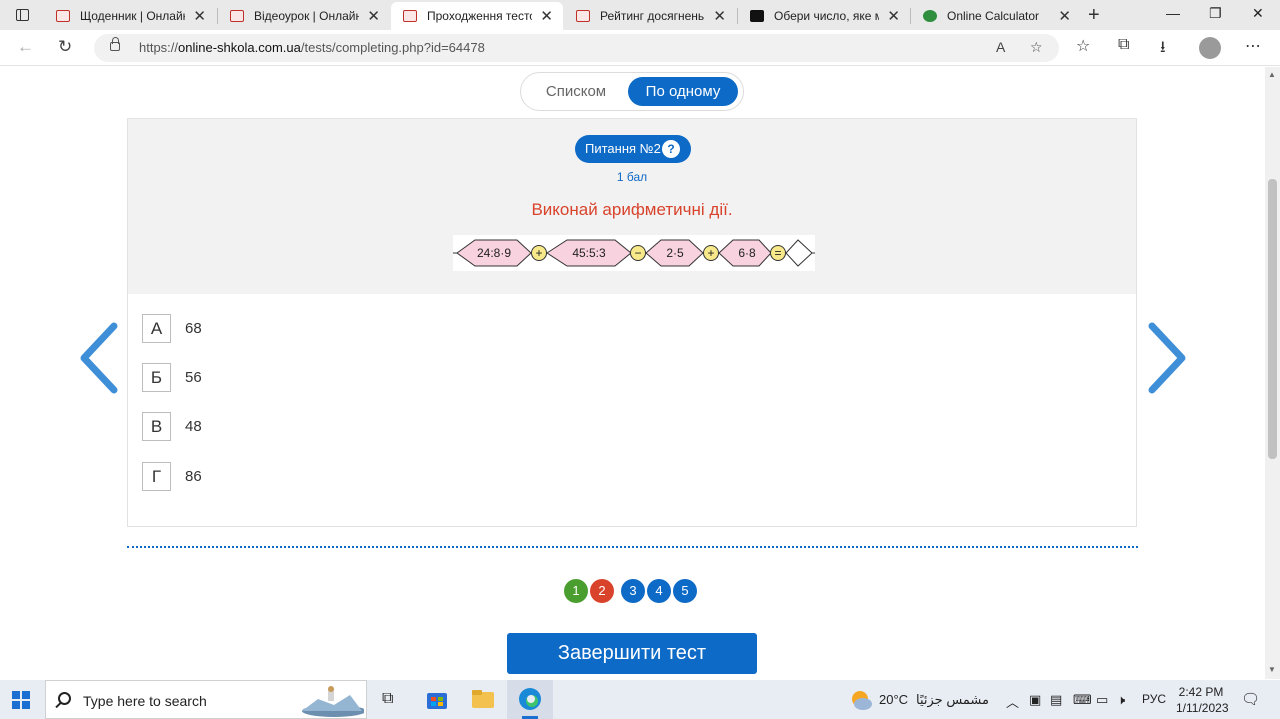 The image size is (1280, 719). Describe the element at coordinates (22, 15) in the screenshot. I see `tab-actions-icon` at that location.